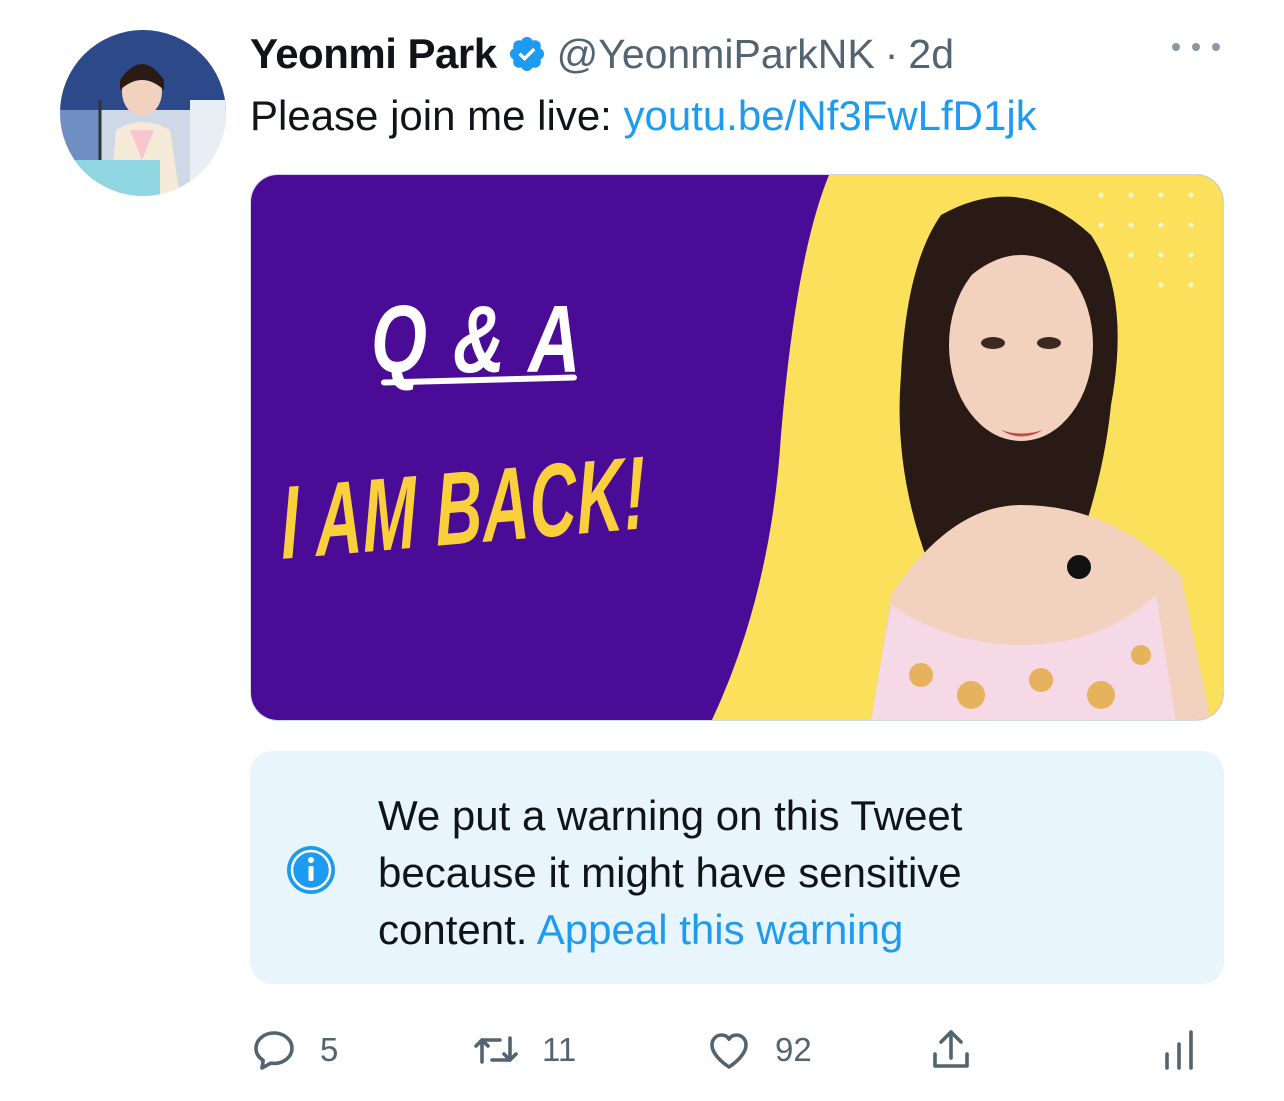 This screenshot has width=1284, height=1101. Describe the element at coordinates (329, 1049) in the screenshot. I see `reply-count: 5` at that location.